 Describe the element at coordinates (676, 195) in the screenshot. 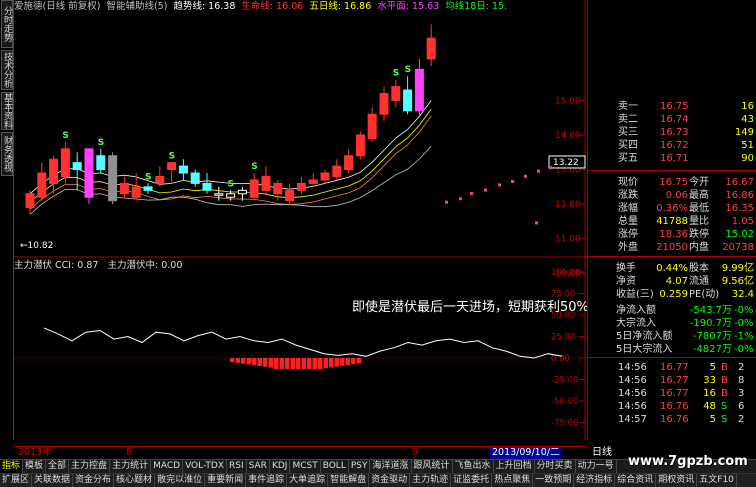

I see `stat-value: 0.06` at that location.